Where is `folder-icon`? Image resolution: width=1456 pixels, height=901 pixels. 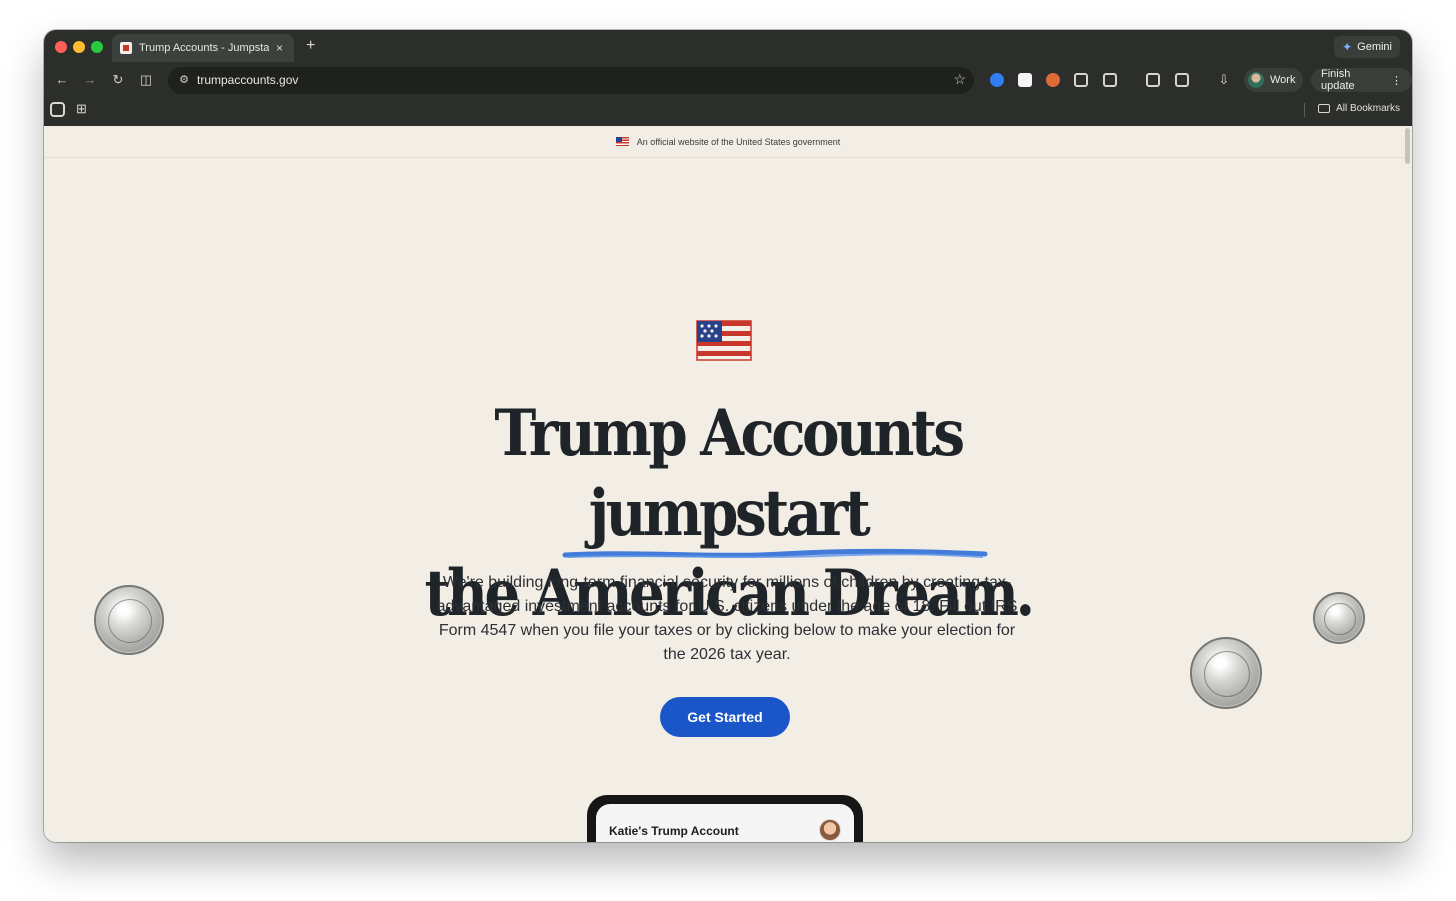 folder-icon is located at coordinates (1324, 108).